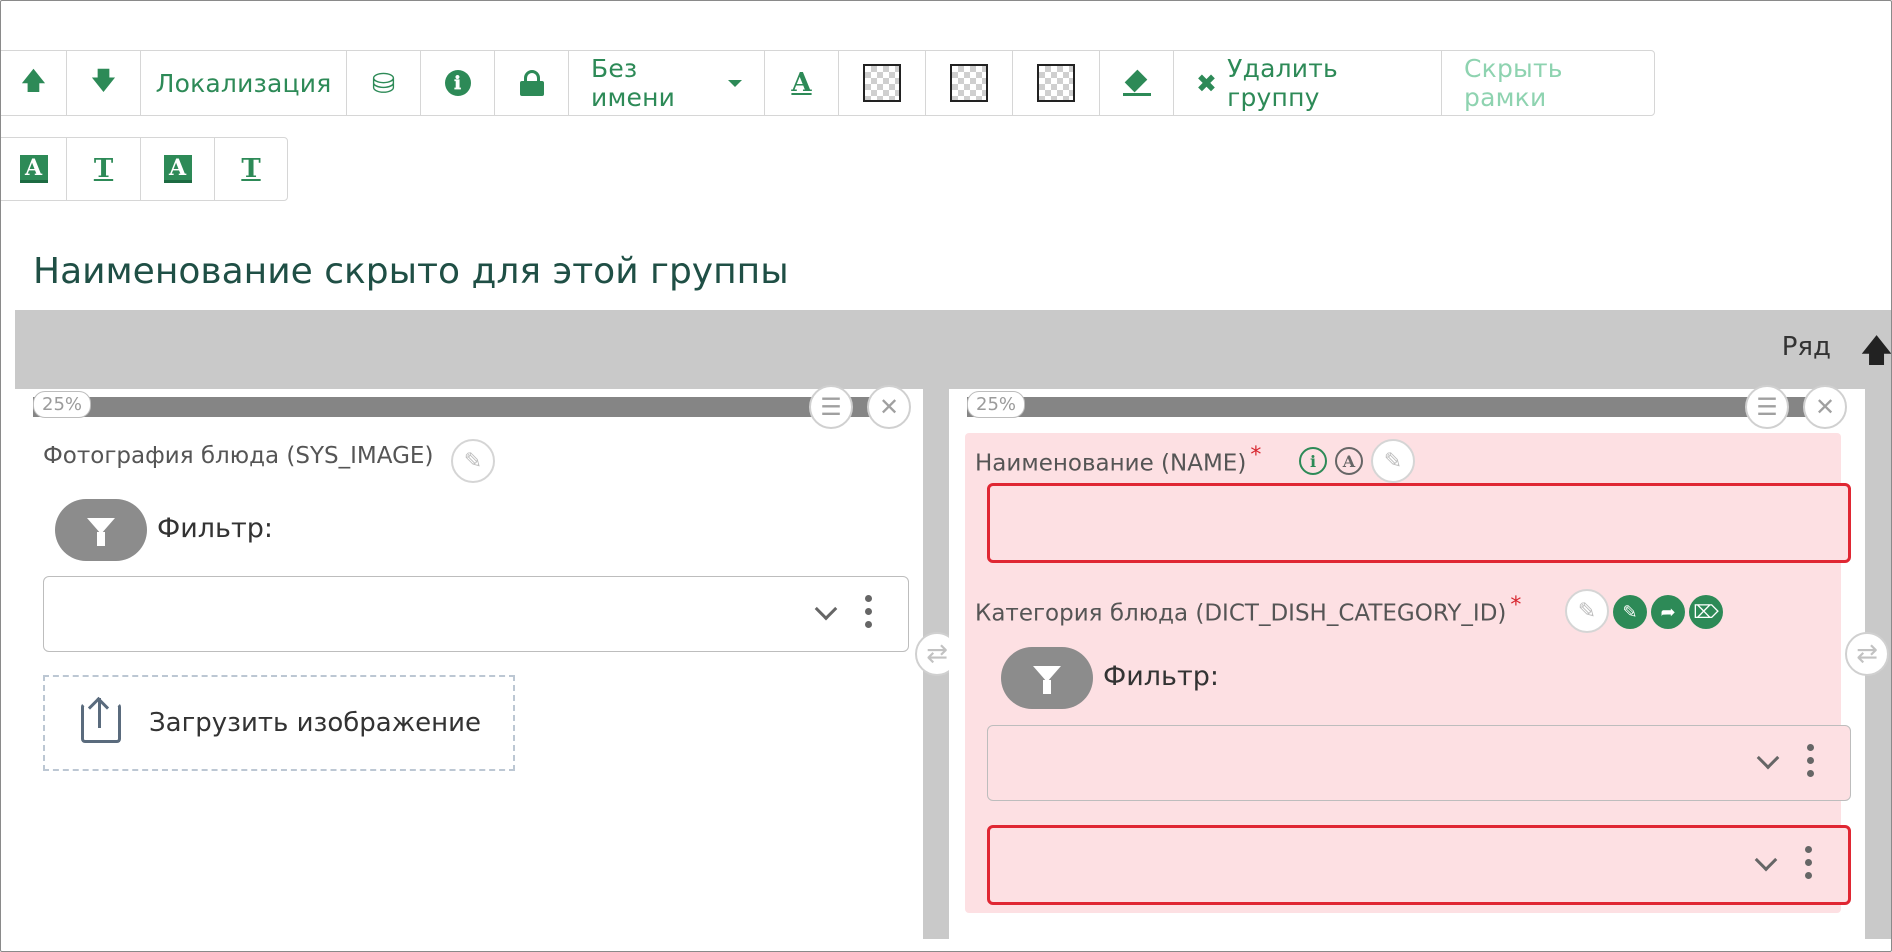  I want to click on photo-select, so click(476, 614).